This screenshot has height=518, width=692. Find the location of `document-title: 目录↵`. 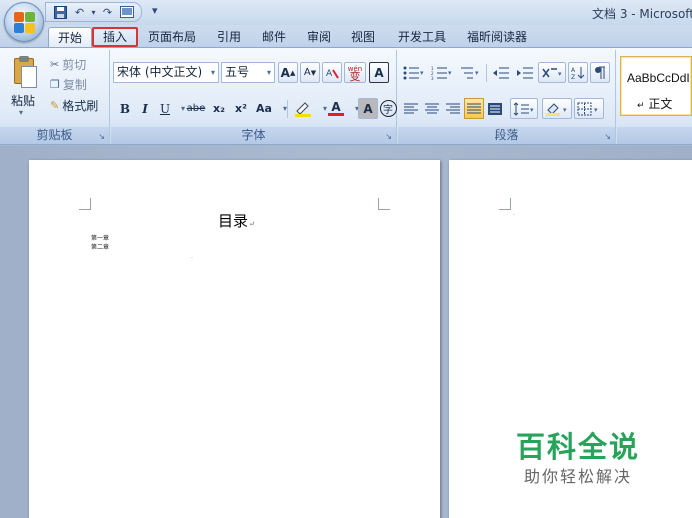

document-title: 目录↵ is located at coordinates (236, 220).